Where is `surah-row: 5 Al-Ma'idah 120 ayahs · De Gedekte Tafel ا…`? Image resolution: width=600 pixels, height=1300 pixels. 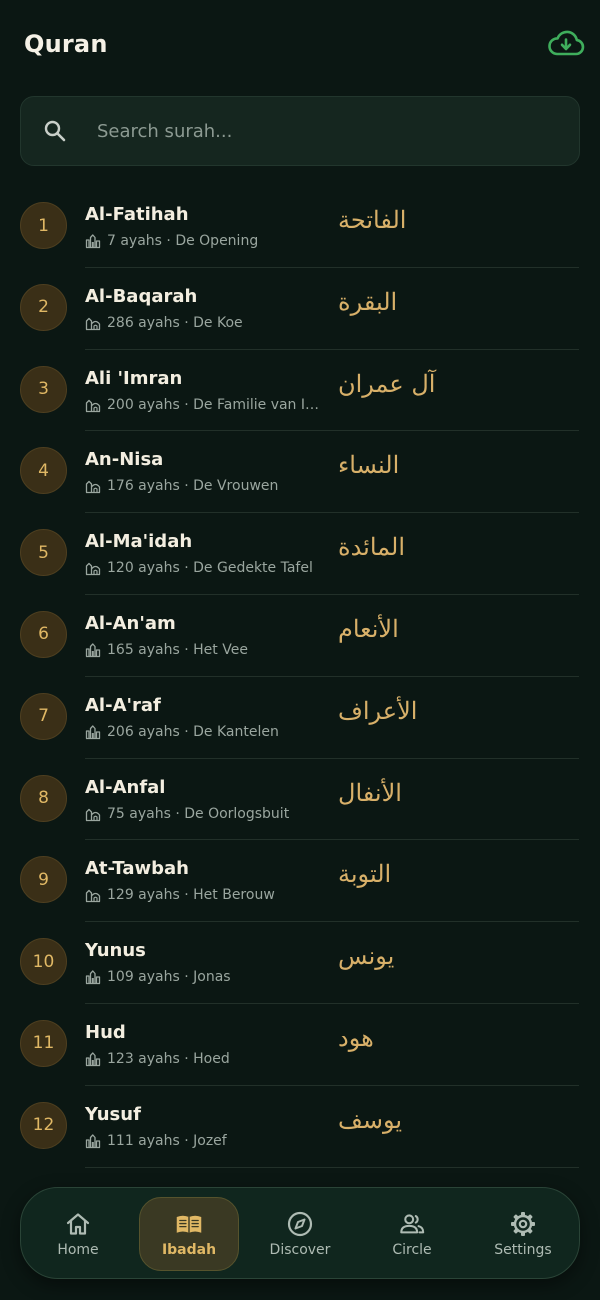
surah-row: 5 Al-Ma'idah 120 ayahs · De Gedekte Tafel ا… is located at coordinates (300, 554).